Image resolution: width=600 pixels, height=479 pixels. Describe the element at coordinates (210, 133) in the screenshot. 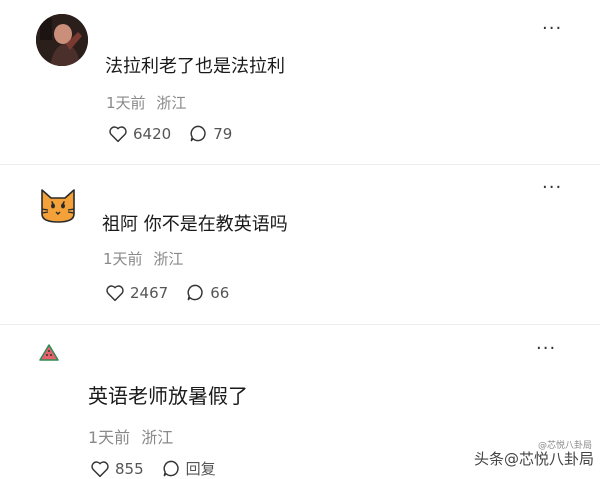

I see `reply-button: 79` at that location.